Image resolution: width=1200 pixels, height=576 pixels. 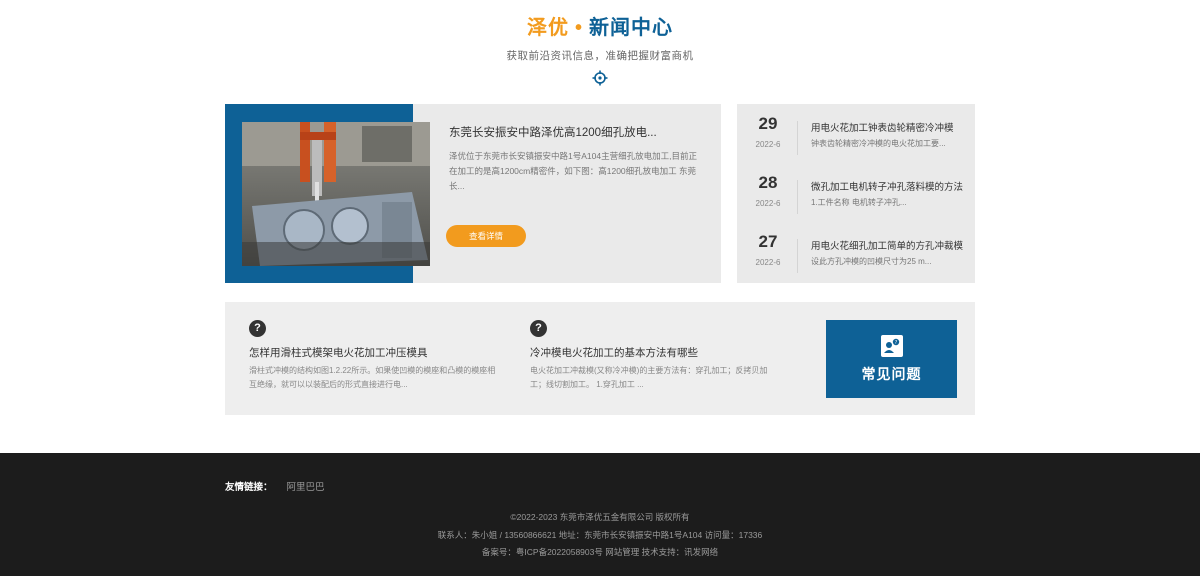 What do you see at coordinates (891, 374) in the screenshot?
I see `faq-card-label: 常见问题` at bounding box center [891, 374].